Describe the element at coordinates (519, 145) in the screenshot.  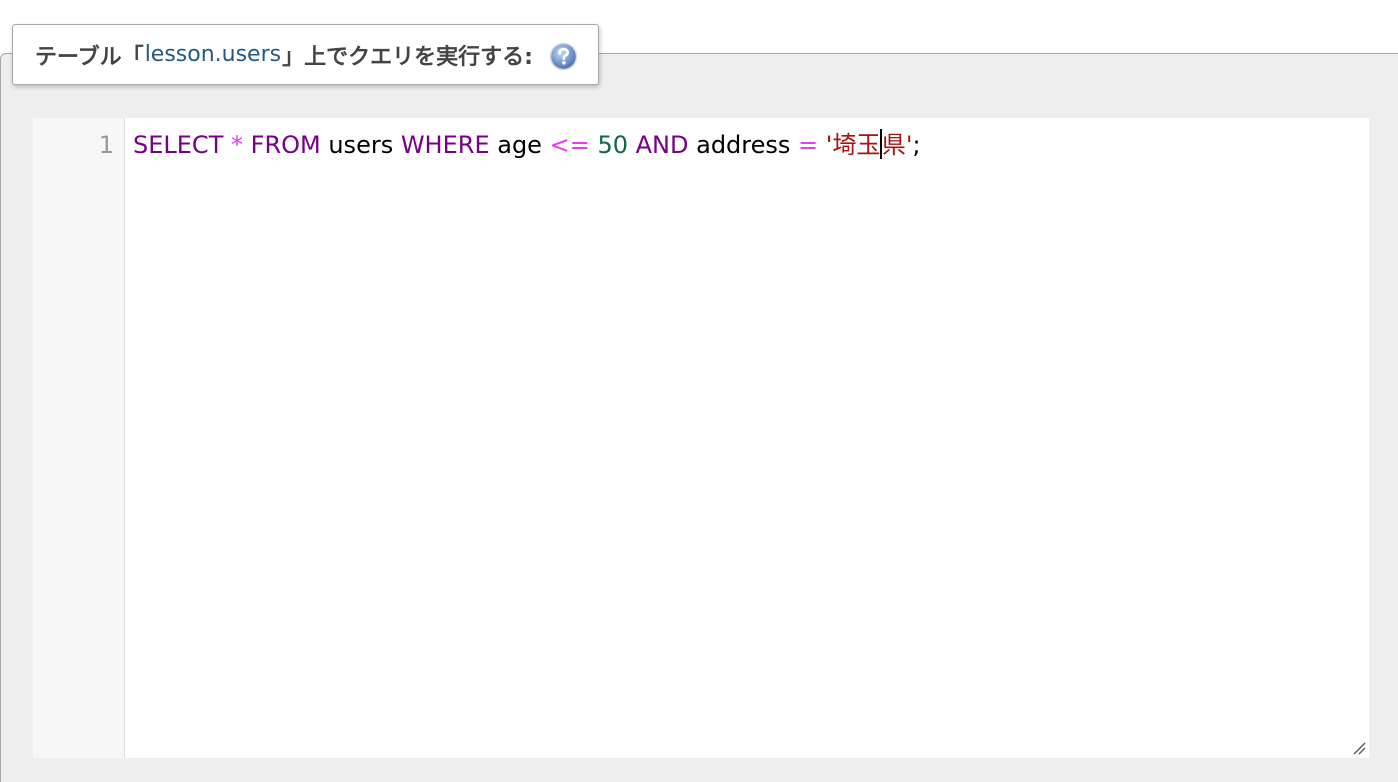
I see `sql-identifier: age` at that location.